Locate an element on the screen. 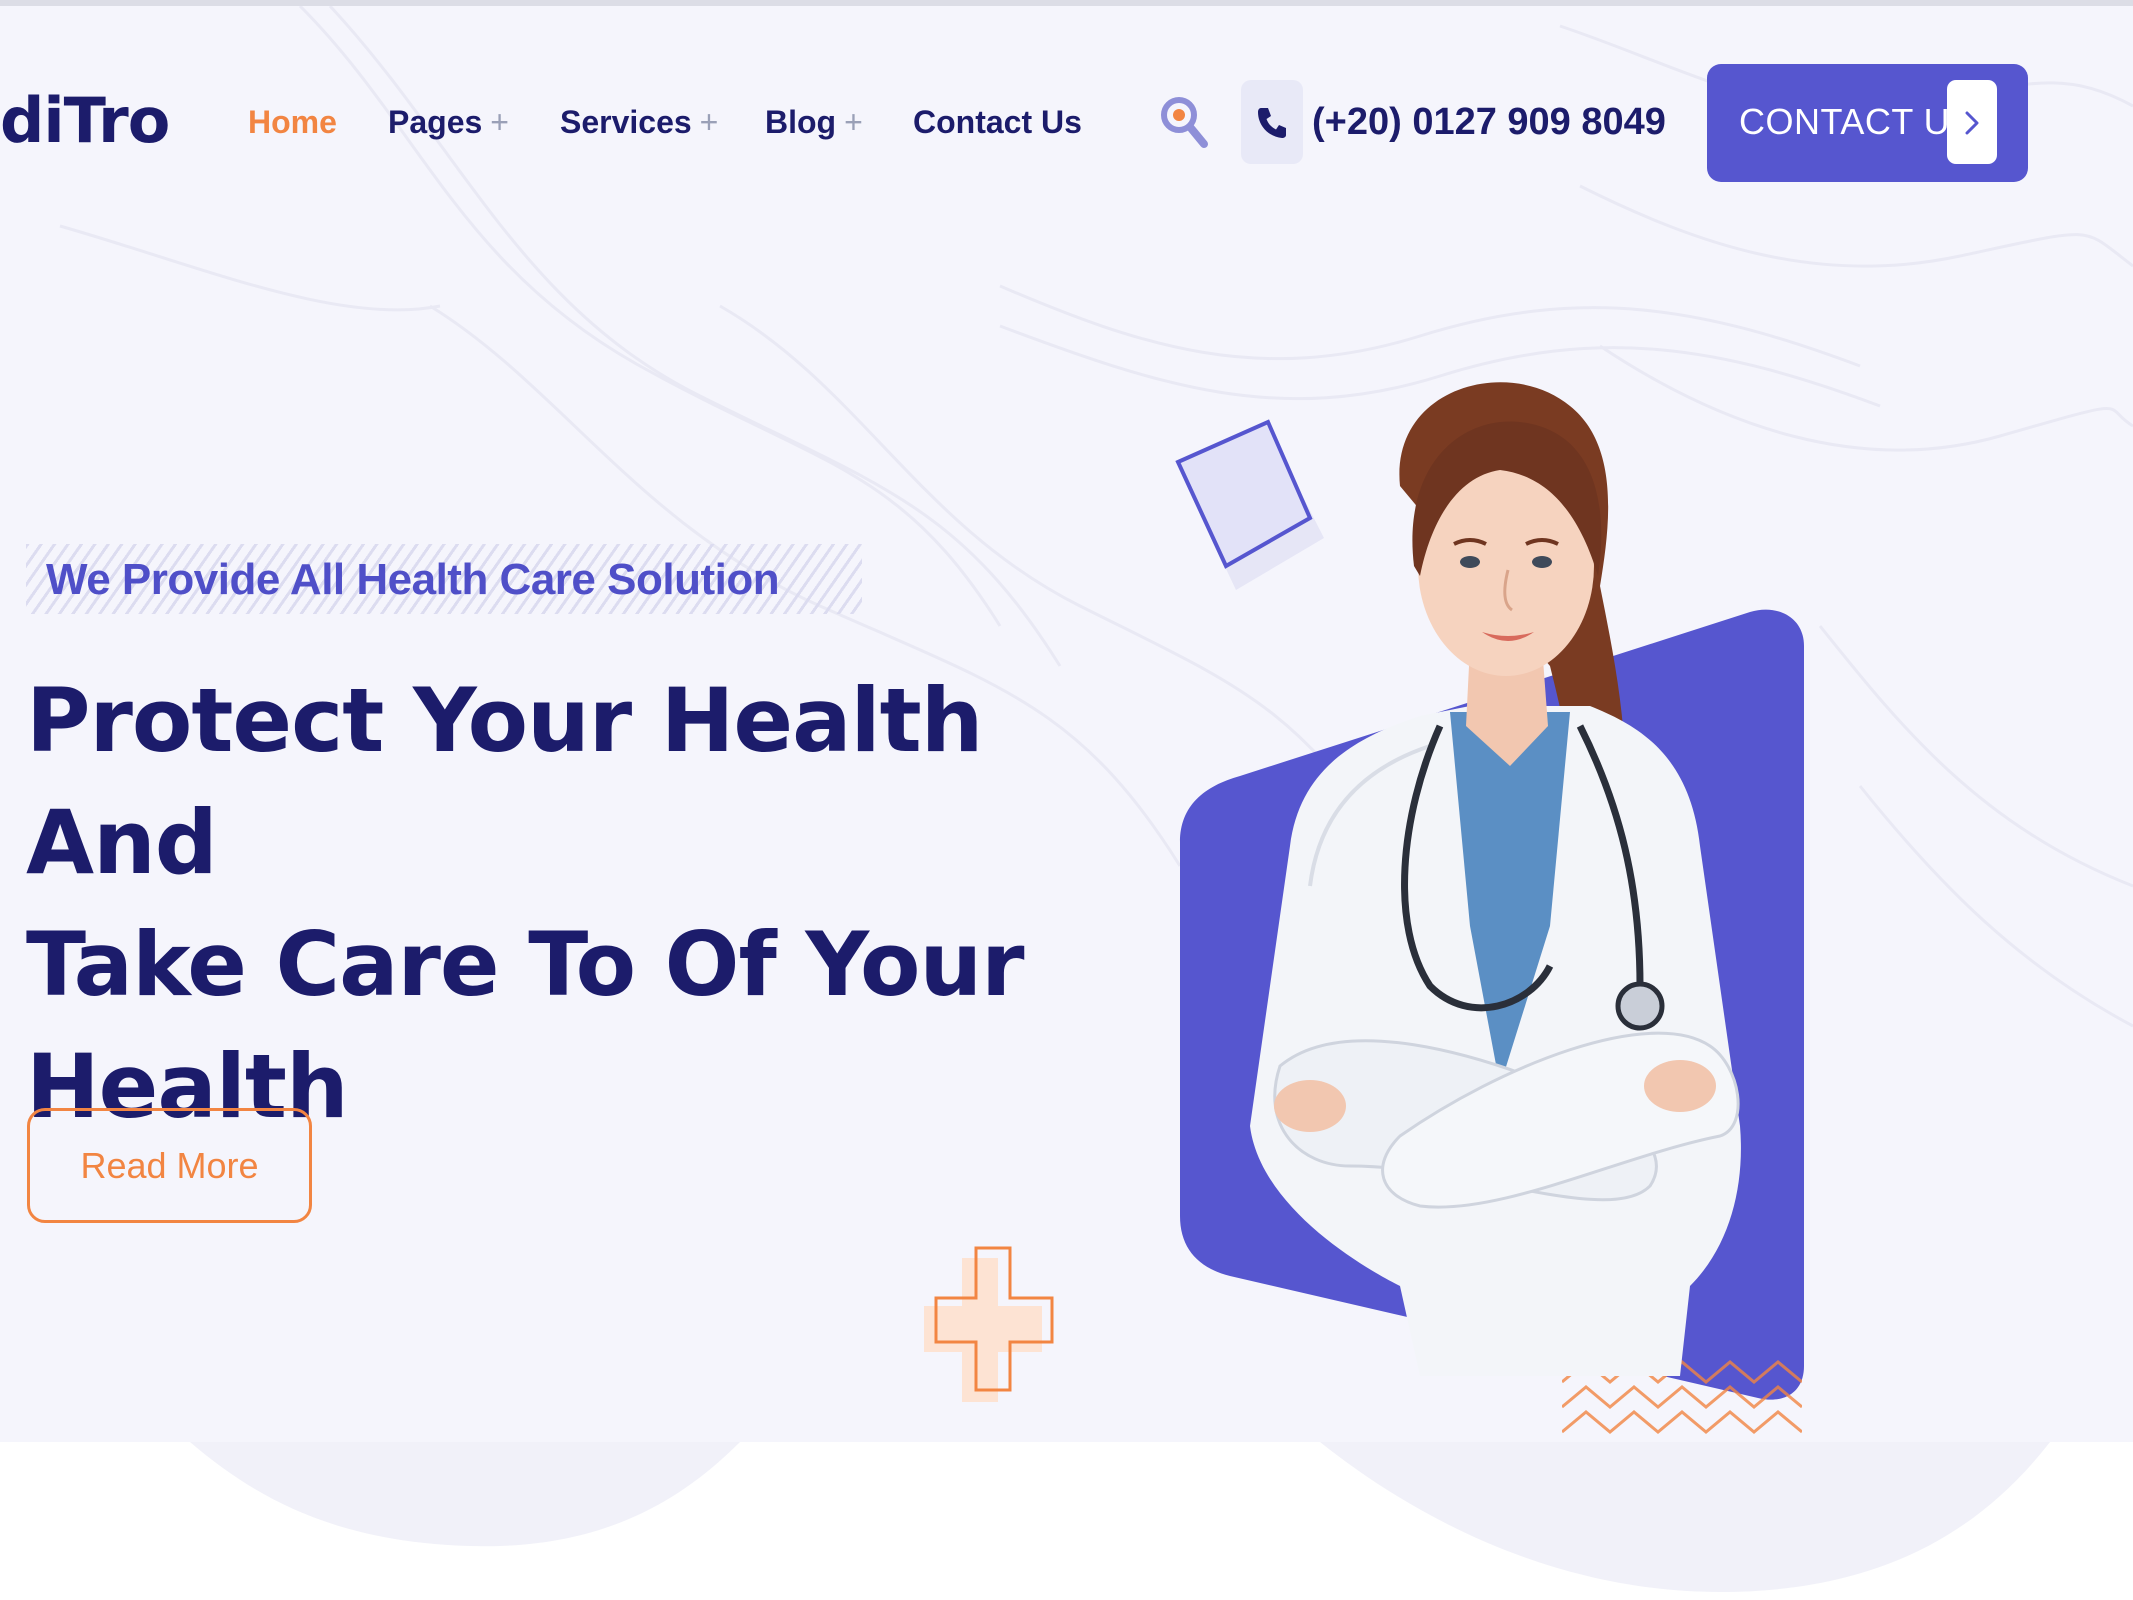 This screenshot has width=2133, height=1600. contact-us-button: CONTACT US is located at coordinates (1867, 123).